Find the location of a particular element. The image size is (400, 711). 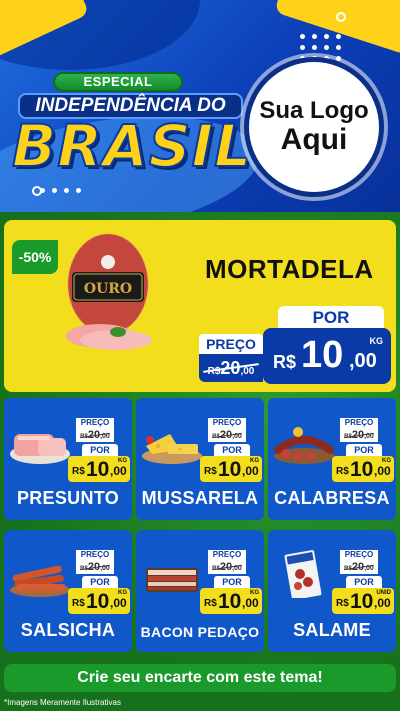

price-cents: ,00 is located at coordinates (363, 361).